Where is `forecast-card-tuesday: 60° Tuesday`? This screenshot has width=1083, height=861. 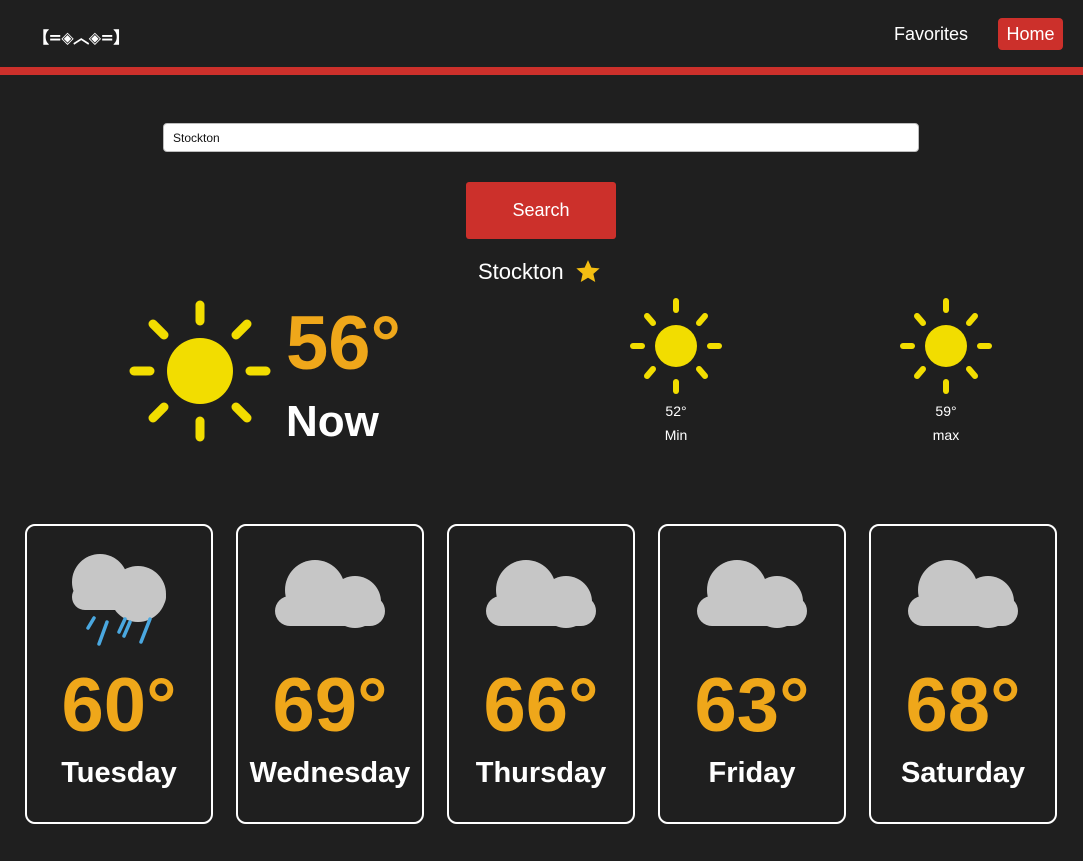 forecast-card-tuesday: 60° Tuesday is located at coordinates (119, 674).